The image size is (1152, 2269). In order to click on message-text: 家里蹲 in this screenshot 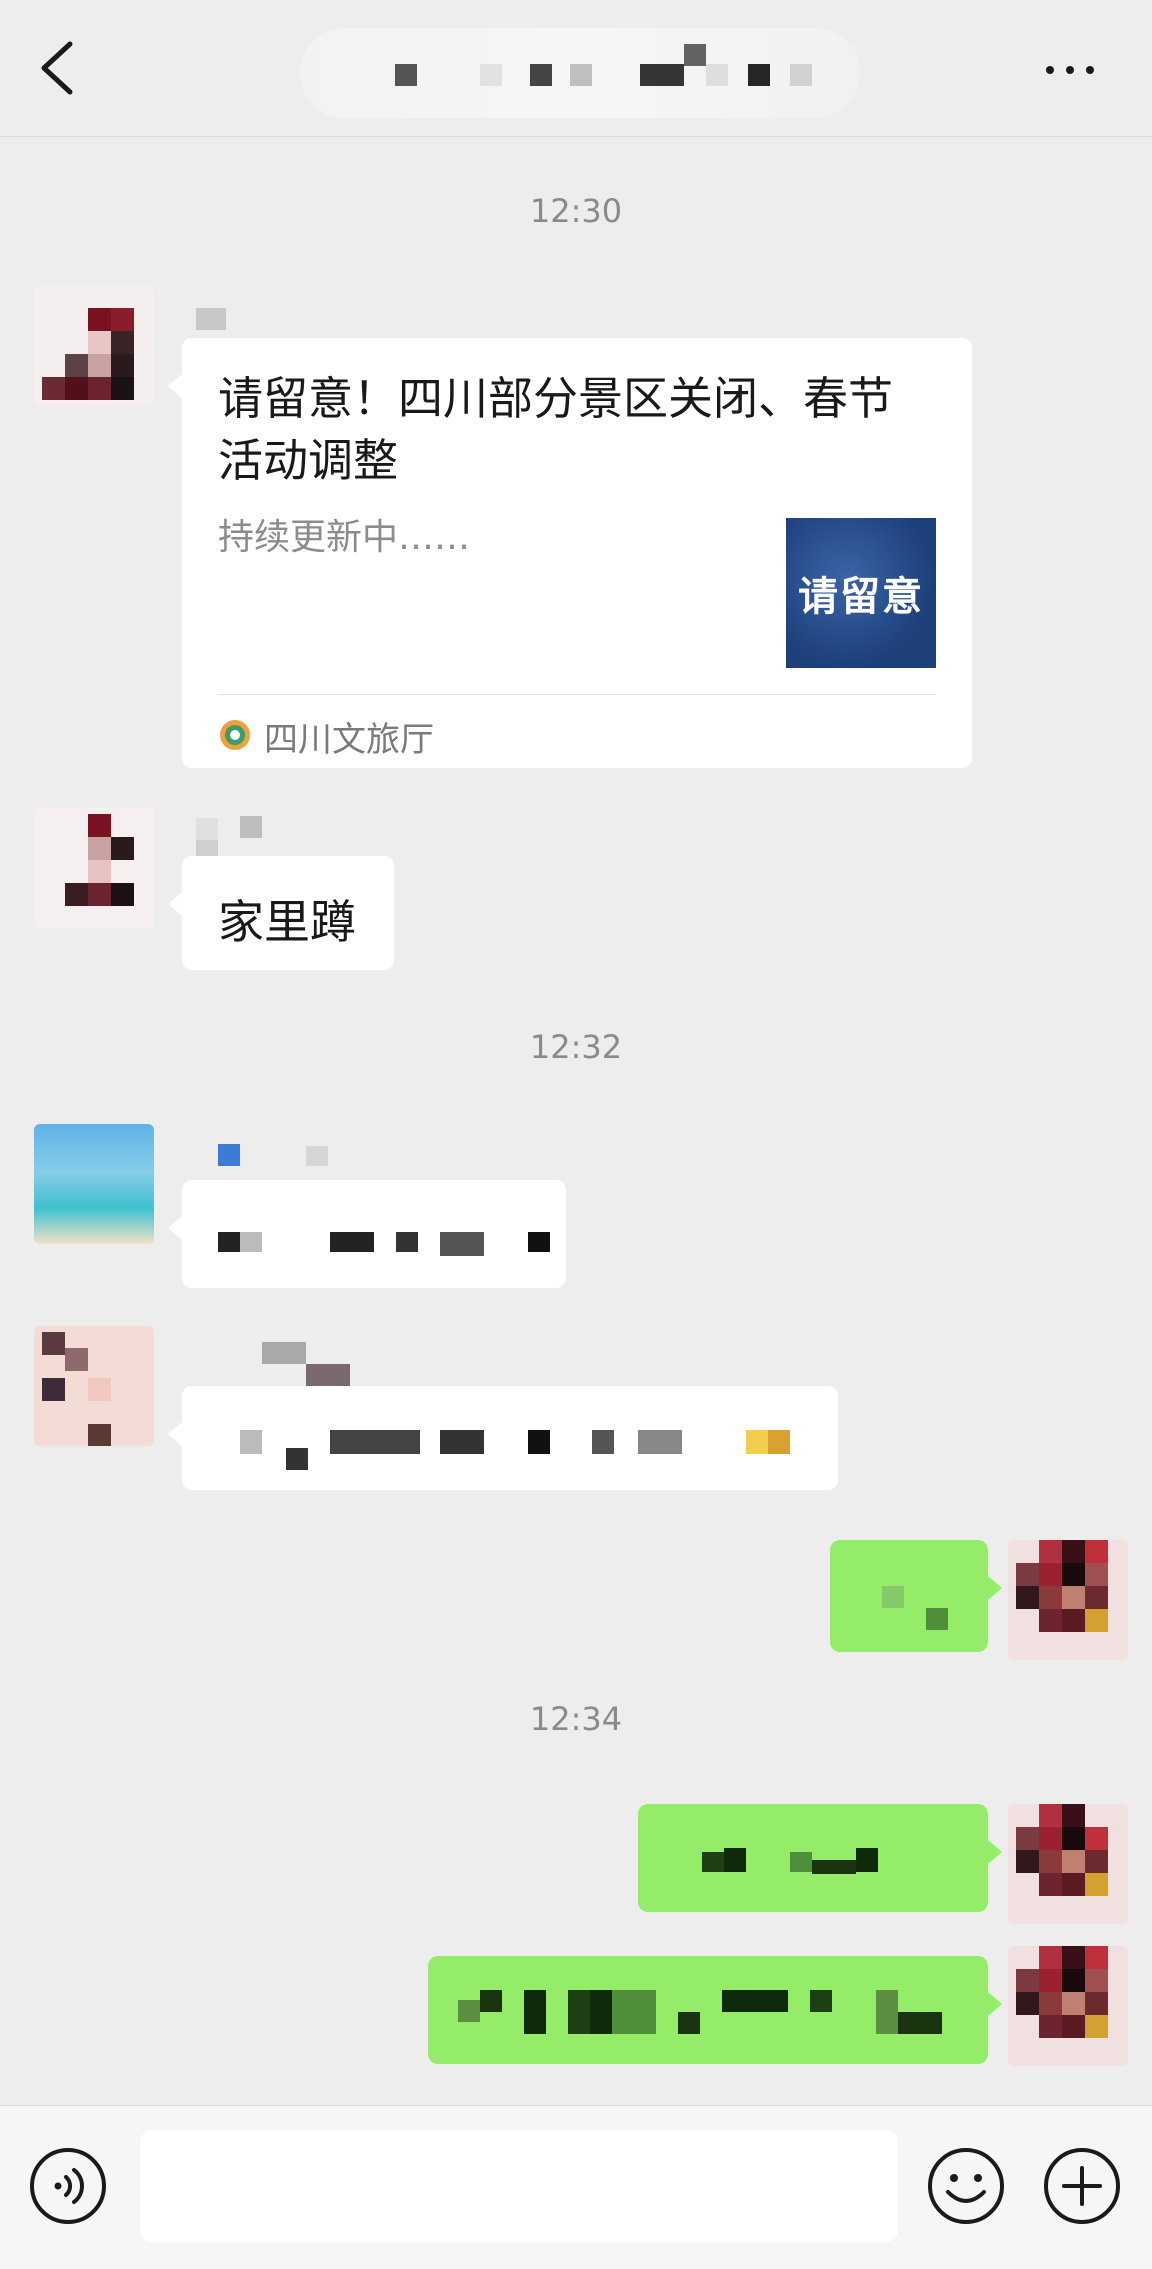, I will do `click(287, 922)`.